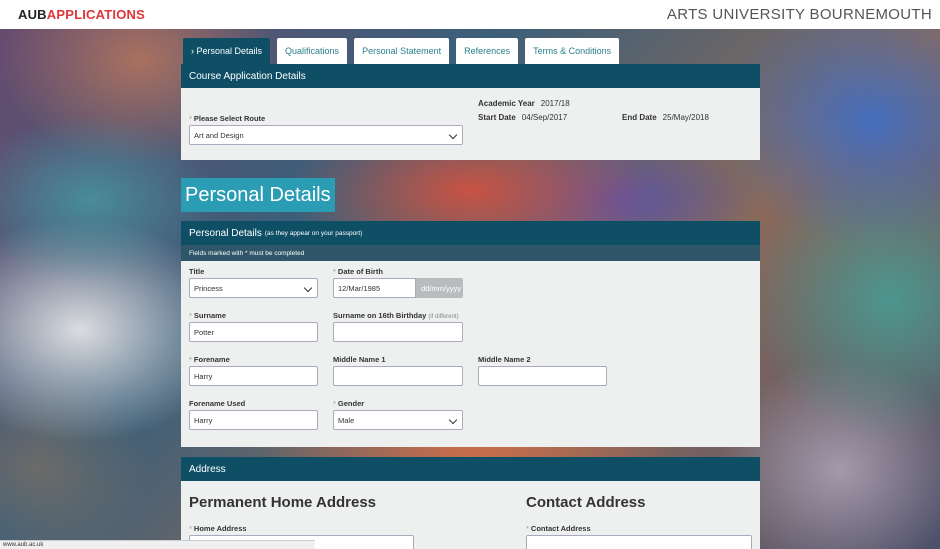 The width and height of the screenshot is (940, 549). Describe the element at coordinates (349, 403) in the screenshot. I see `gender-label: * Gender` at that location.